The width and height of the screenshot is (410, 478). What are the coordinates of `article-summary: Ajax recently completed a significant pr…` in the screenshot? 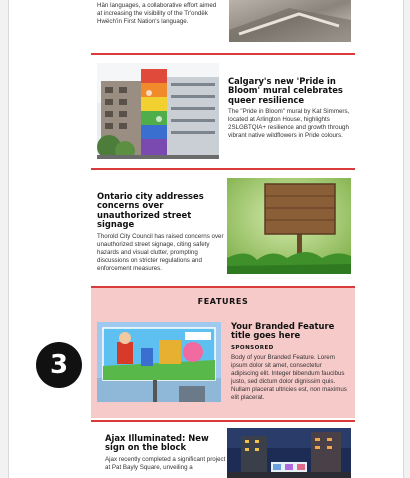 It's located at (165, 463).